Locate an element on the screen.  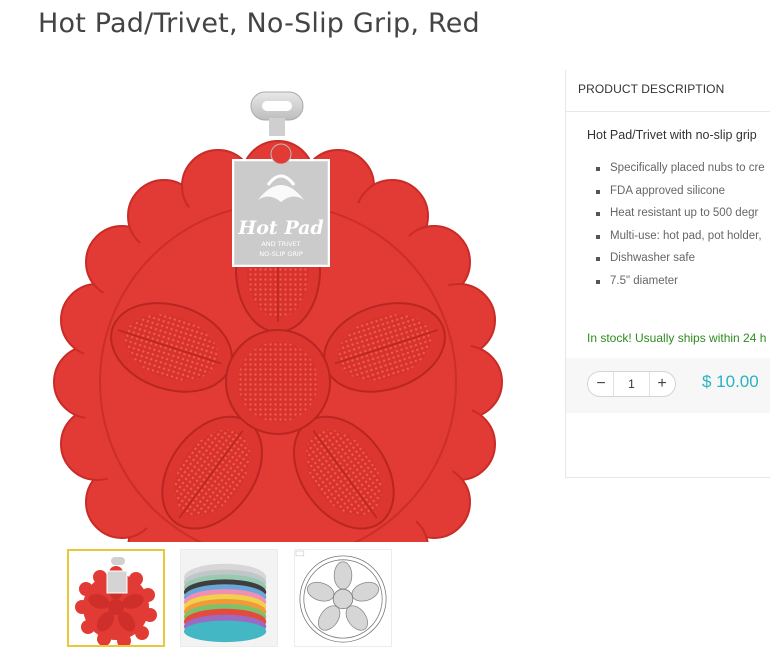
purchase-row: − + $ 10.00 is located at coordinates (668, 385).